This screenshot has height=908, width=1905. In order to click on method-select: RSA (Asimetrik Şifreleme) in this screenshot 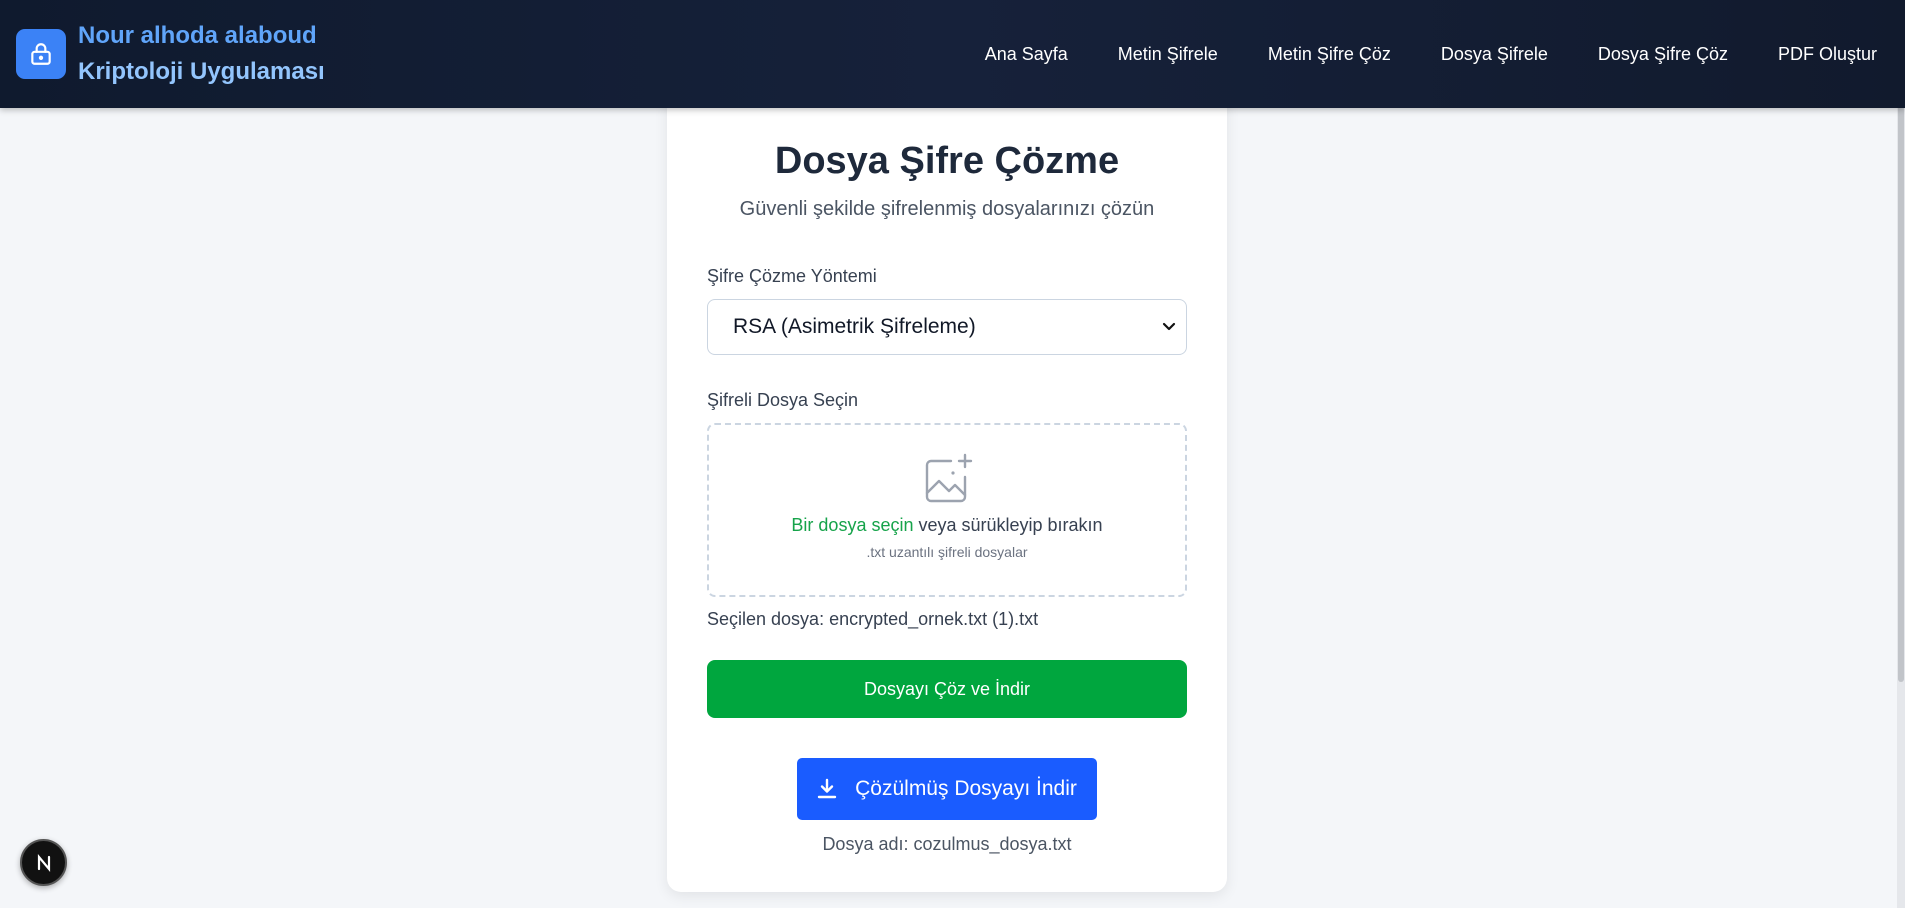, I will do `click(947, 327)`.